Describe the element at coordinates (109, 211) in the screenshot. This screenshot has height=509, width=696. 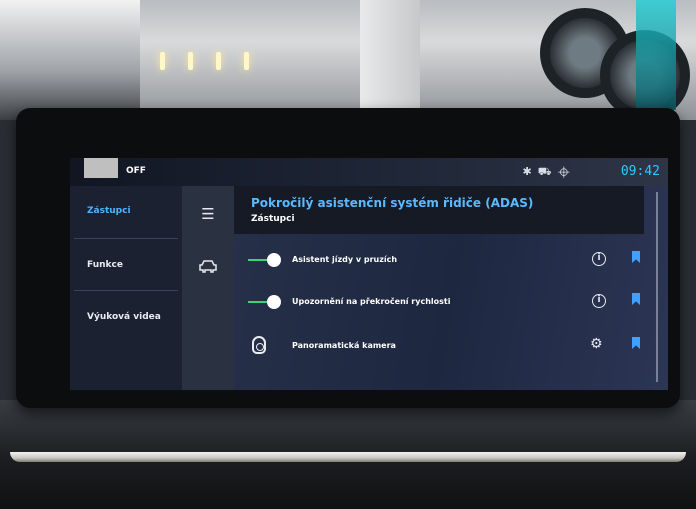
I see `nav-item-label: Zástupci` at that location.